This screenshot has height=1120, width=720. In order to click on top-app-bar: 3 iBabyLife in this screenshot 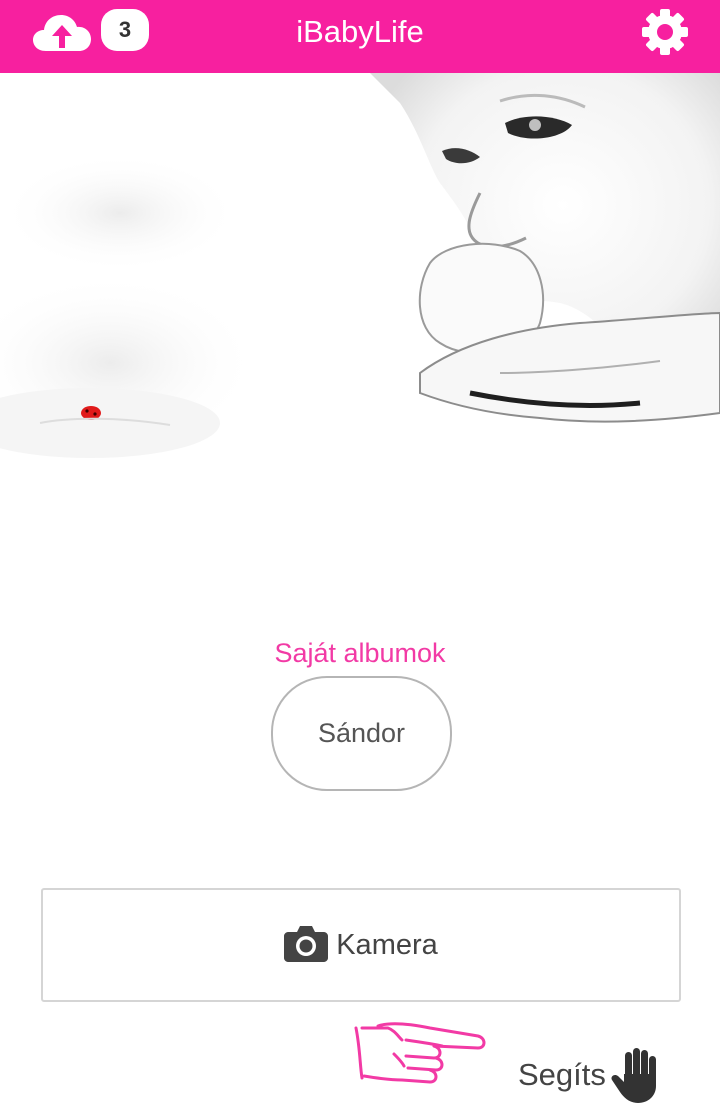, I will do `click(360, 36)`.